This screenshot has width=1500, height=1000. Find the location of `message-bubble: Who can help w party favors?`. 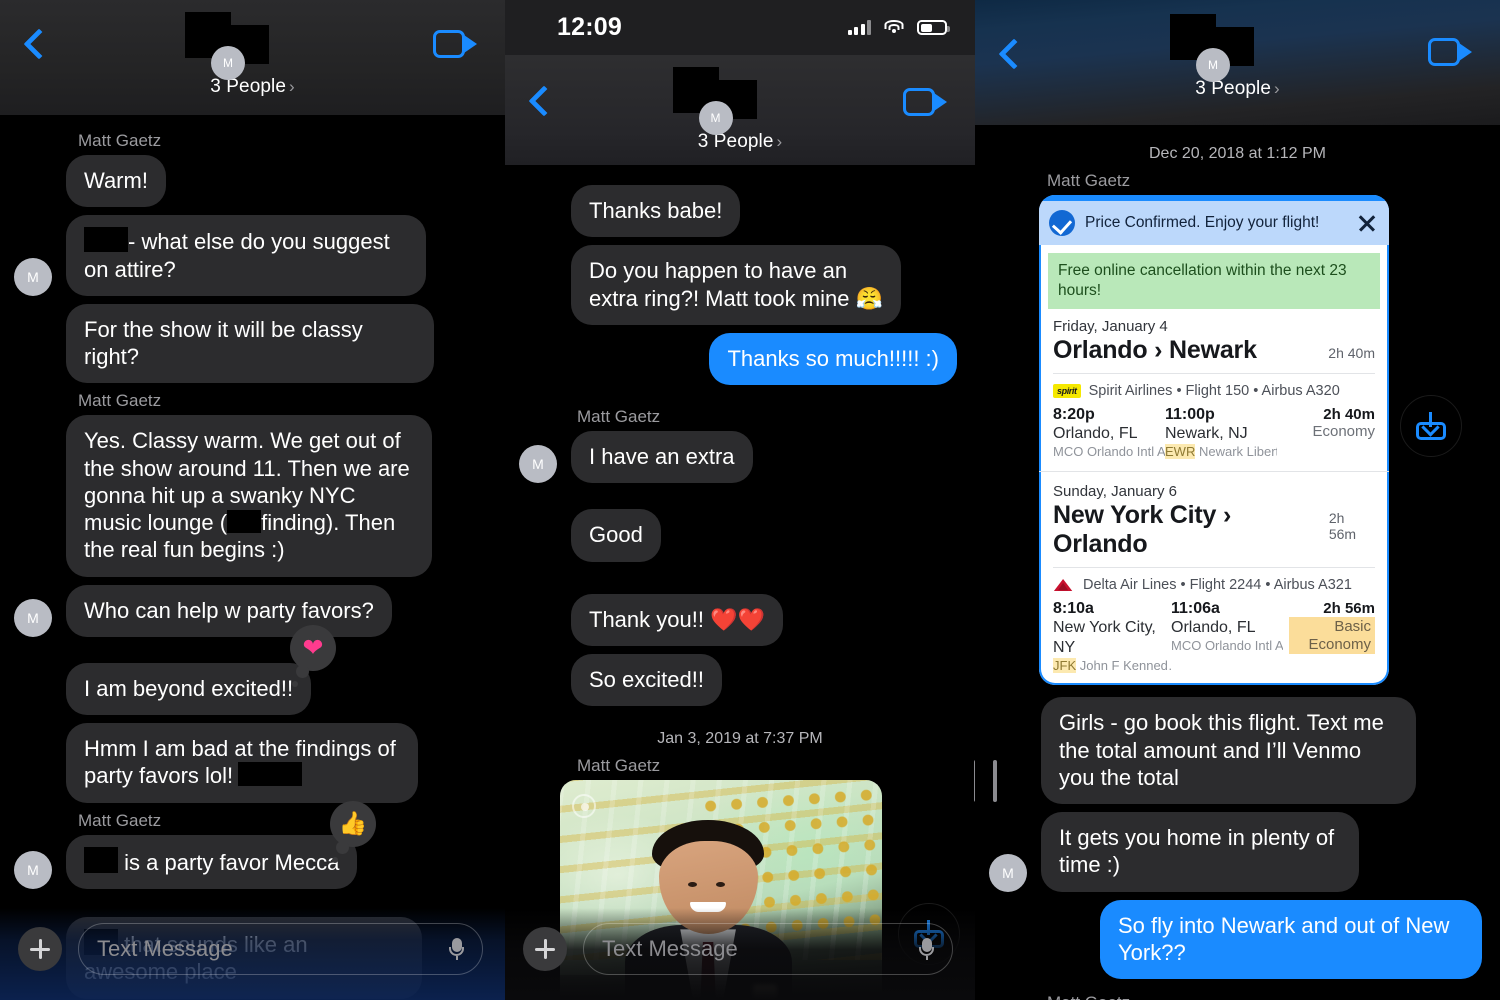

message-bubble: Who can help w party favors? is located at coordinates (225, 611).